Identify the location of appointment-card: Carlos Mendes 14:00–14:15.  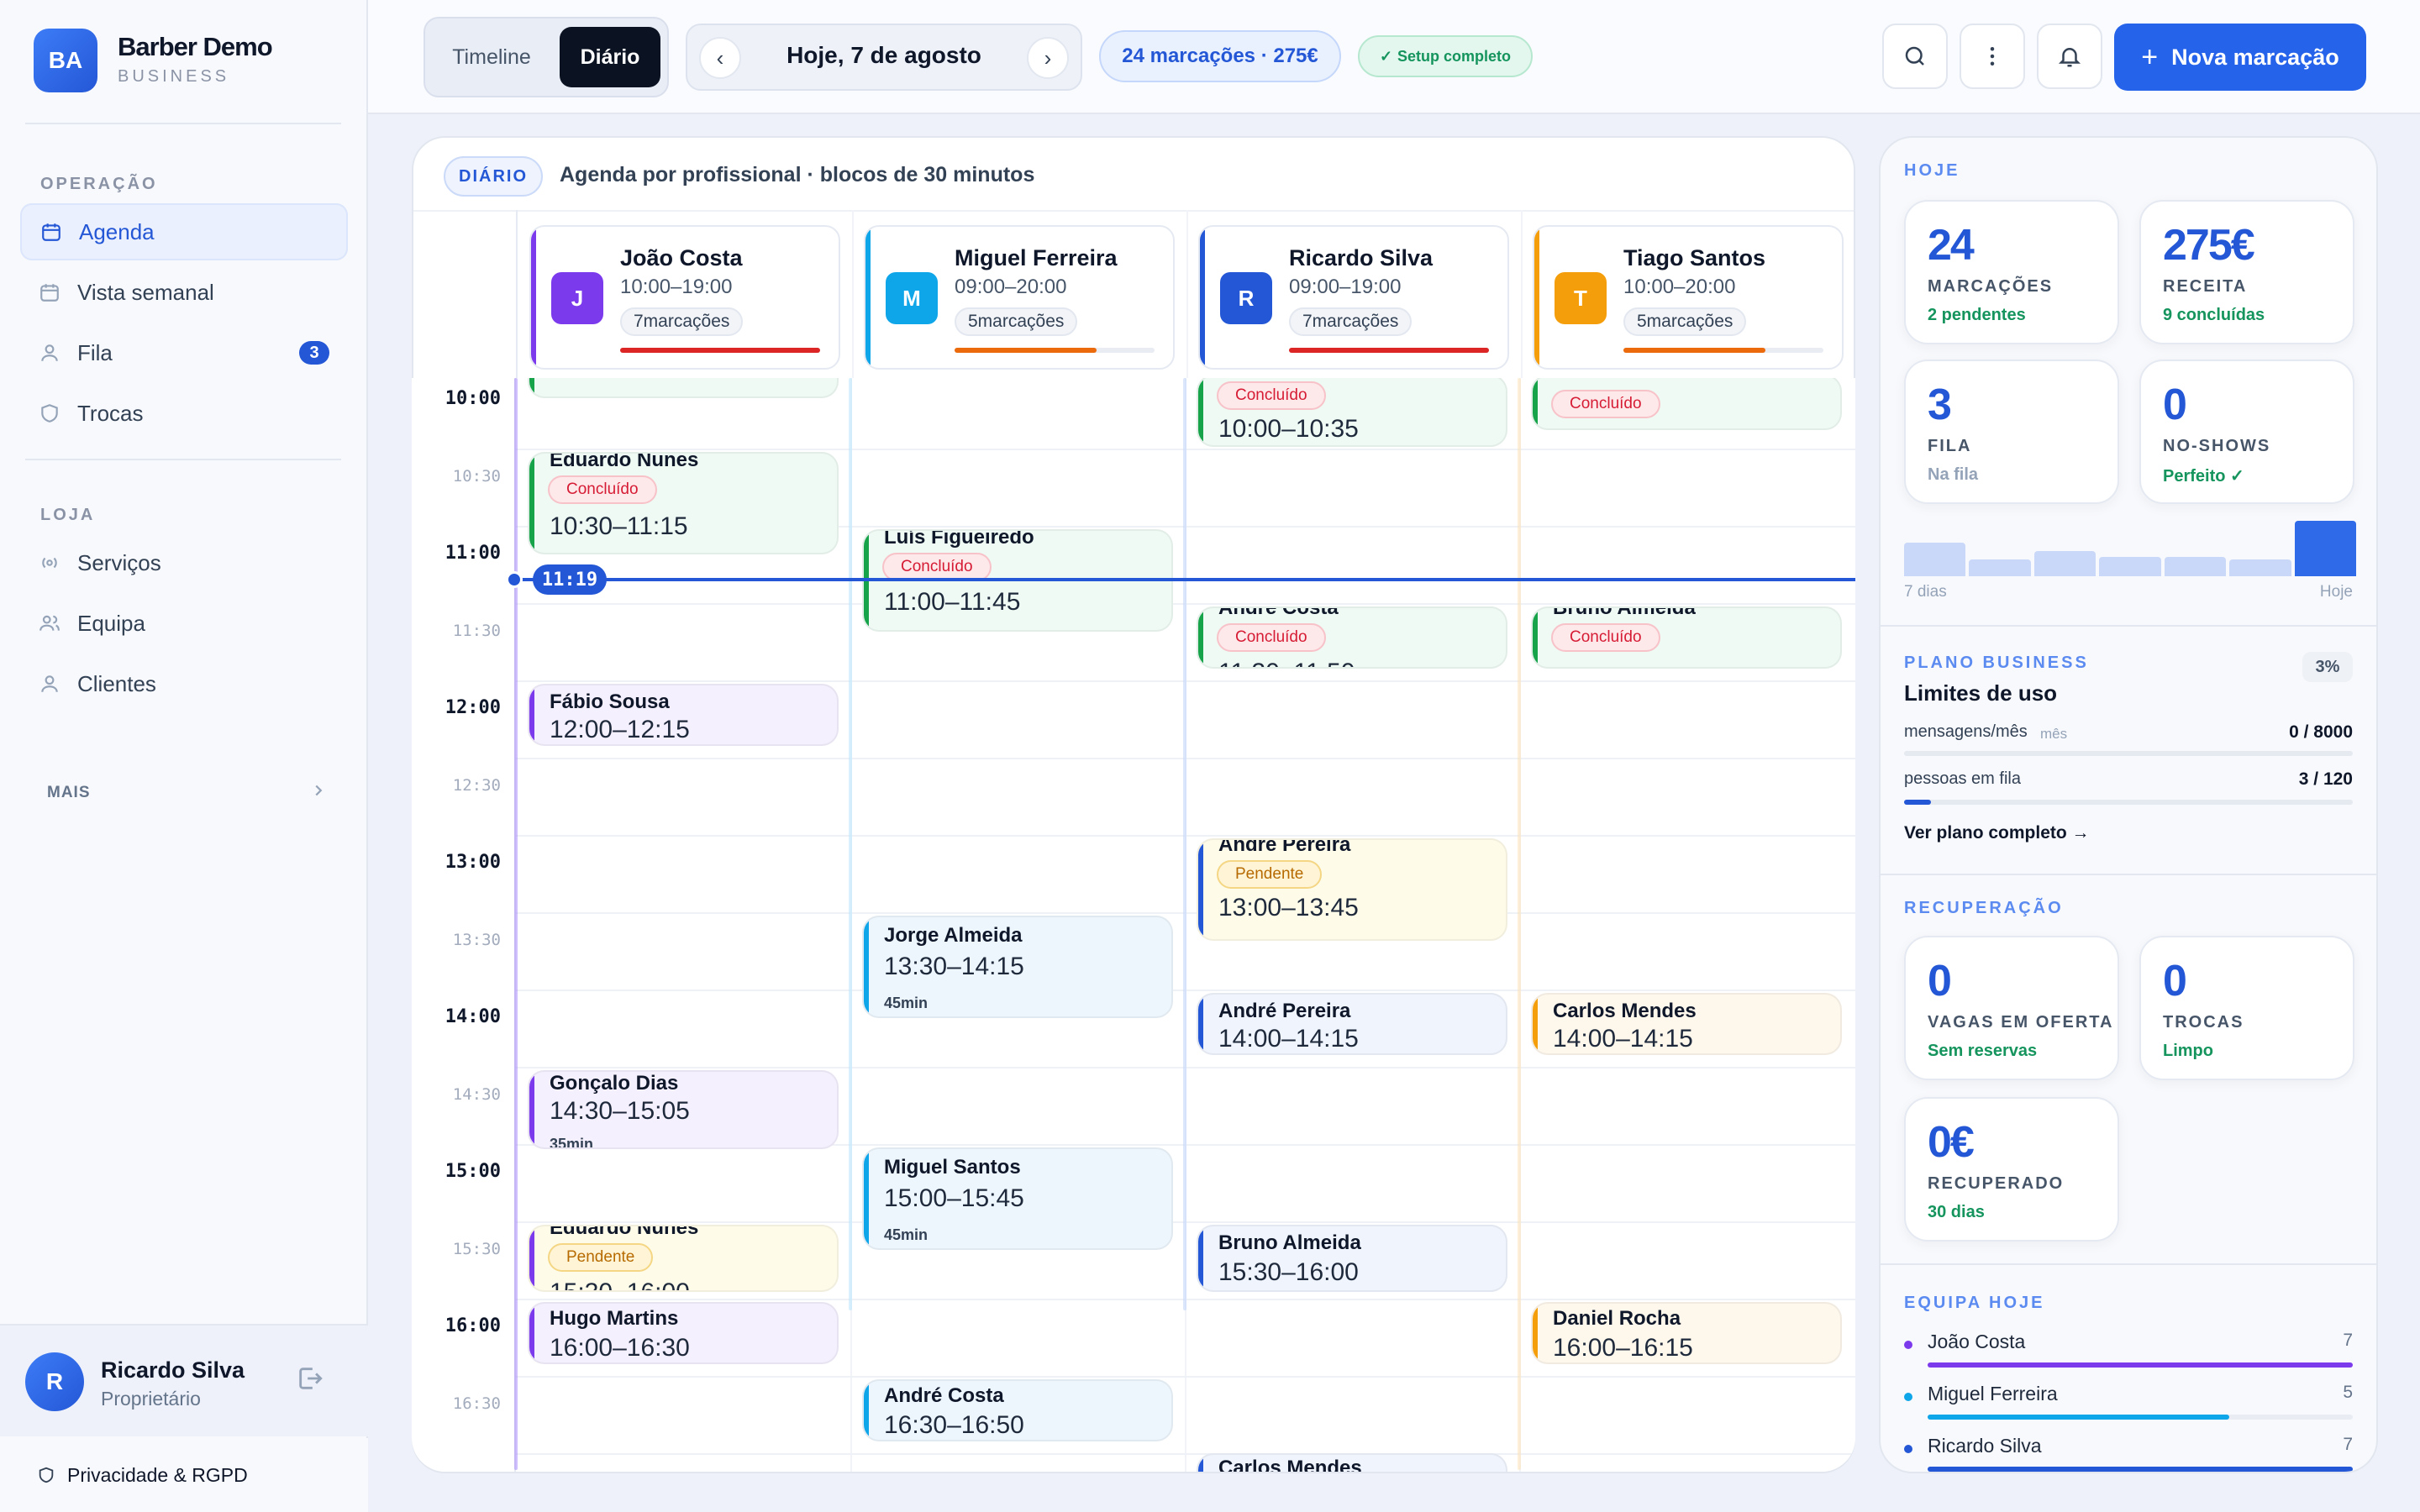
(1686, 1024).